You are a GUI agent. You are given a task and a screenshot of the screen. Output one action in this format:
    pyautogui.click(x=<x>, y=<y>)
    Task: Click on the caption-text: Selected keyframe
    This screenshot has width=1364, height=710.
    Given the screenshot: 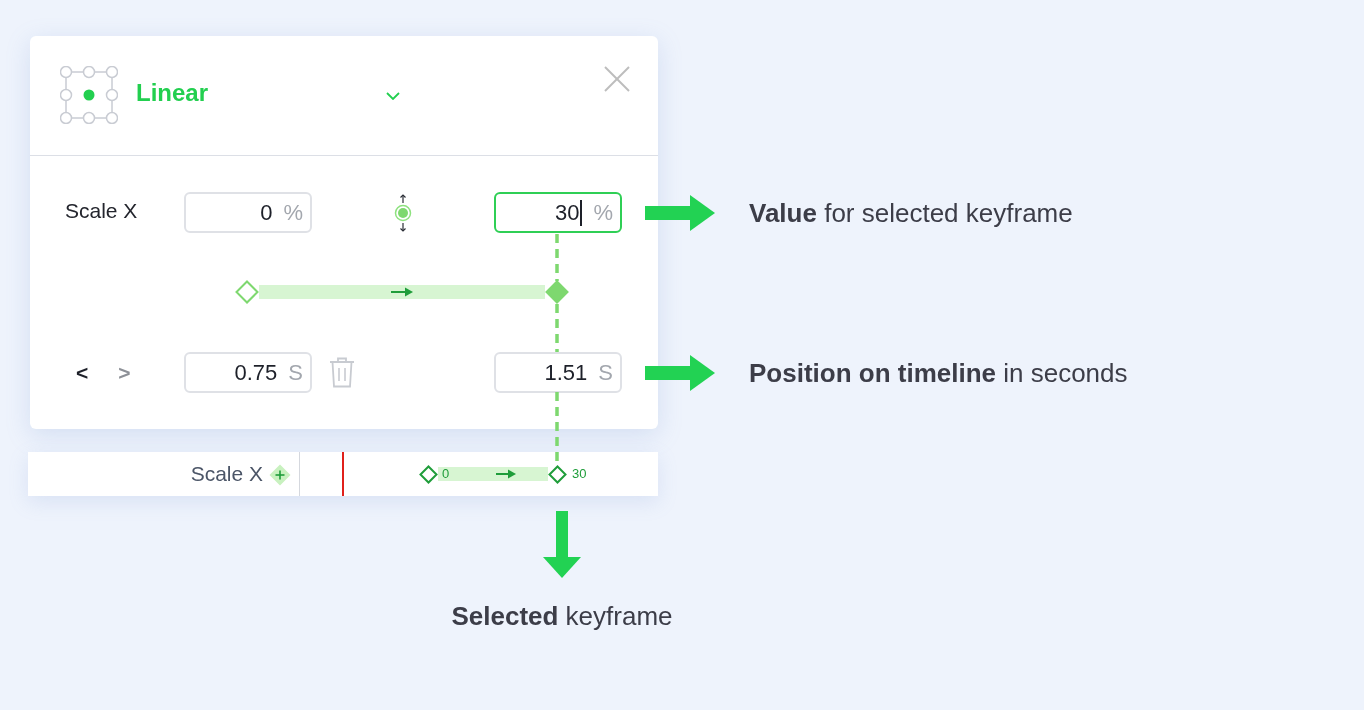 What is the action you would take?
    pyautogui.click(x=562, y=616)
    